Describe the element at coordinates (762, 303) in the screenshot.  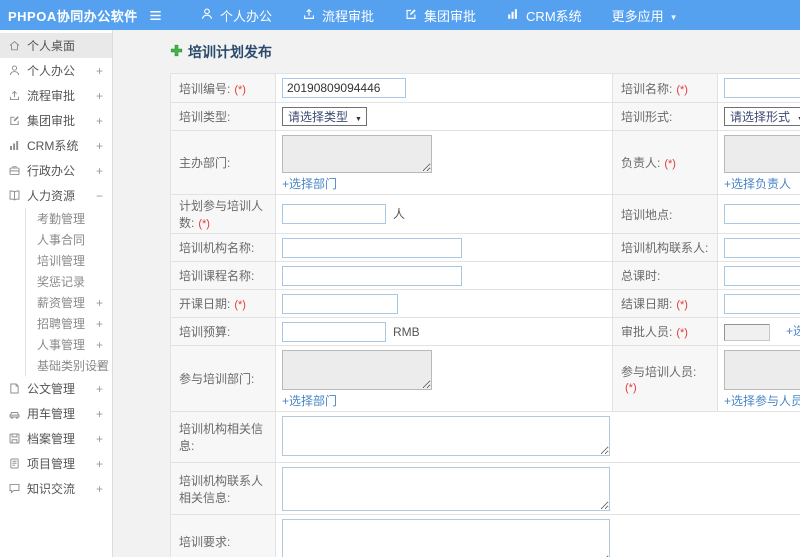
I see `end-date-input` at that location.